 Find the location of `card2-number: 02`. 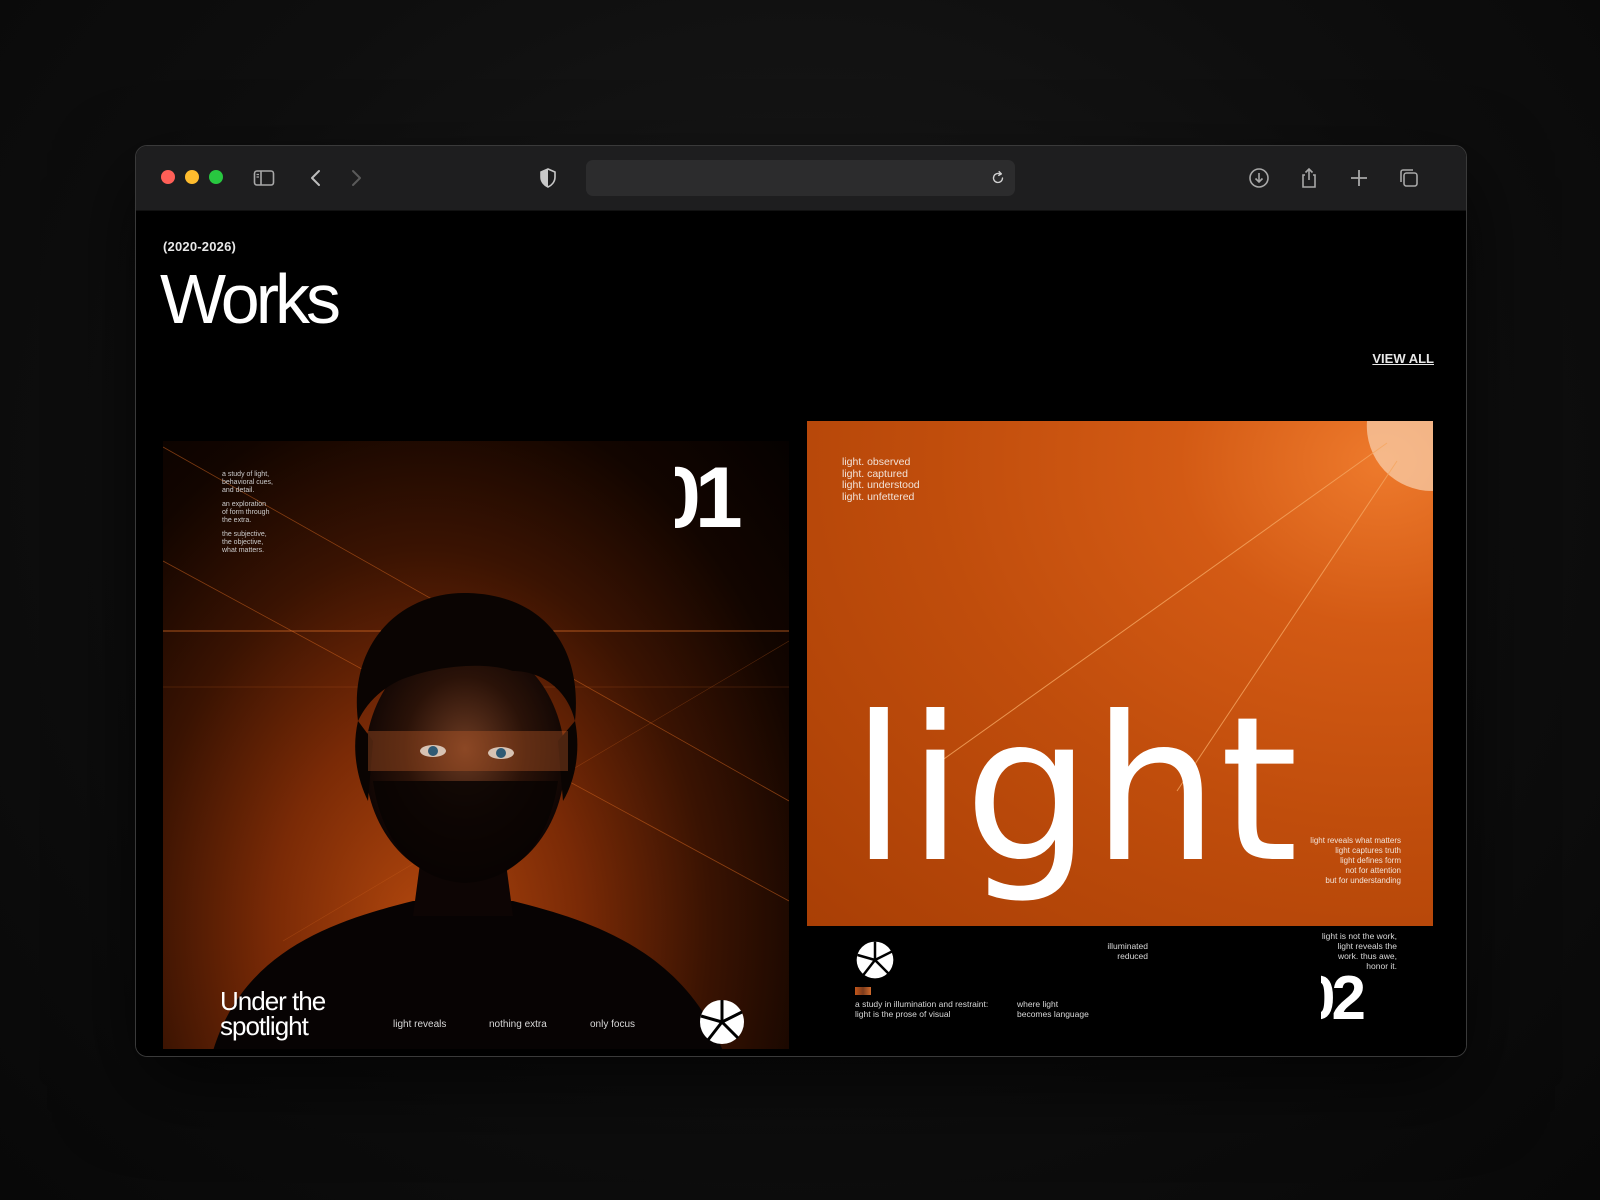

card2-number: 02 is located at coordinates (1366, 1003).